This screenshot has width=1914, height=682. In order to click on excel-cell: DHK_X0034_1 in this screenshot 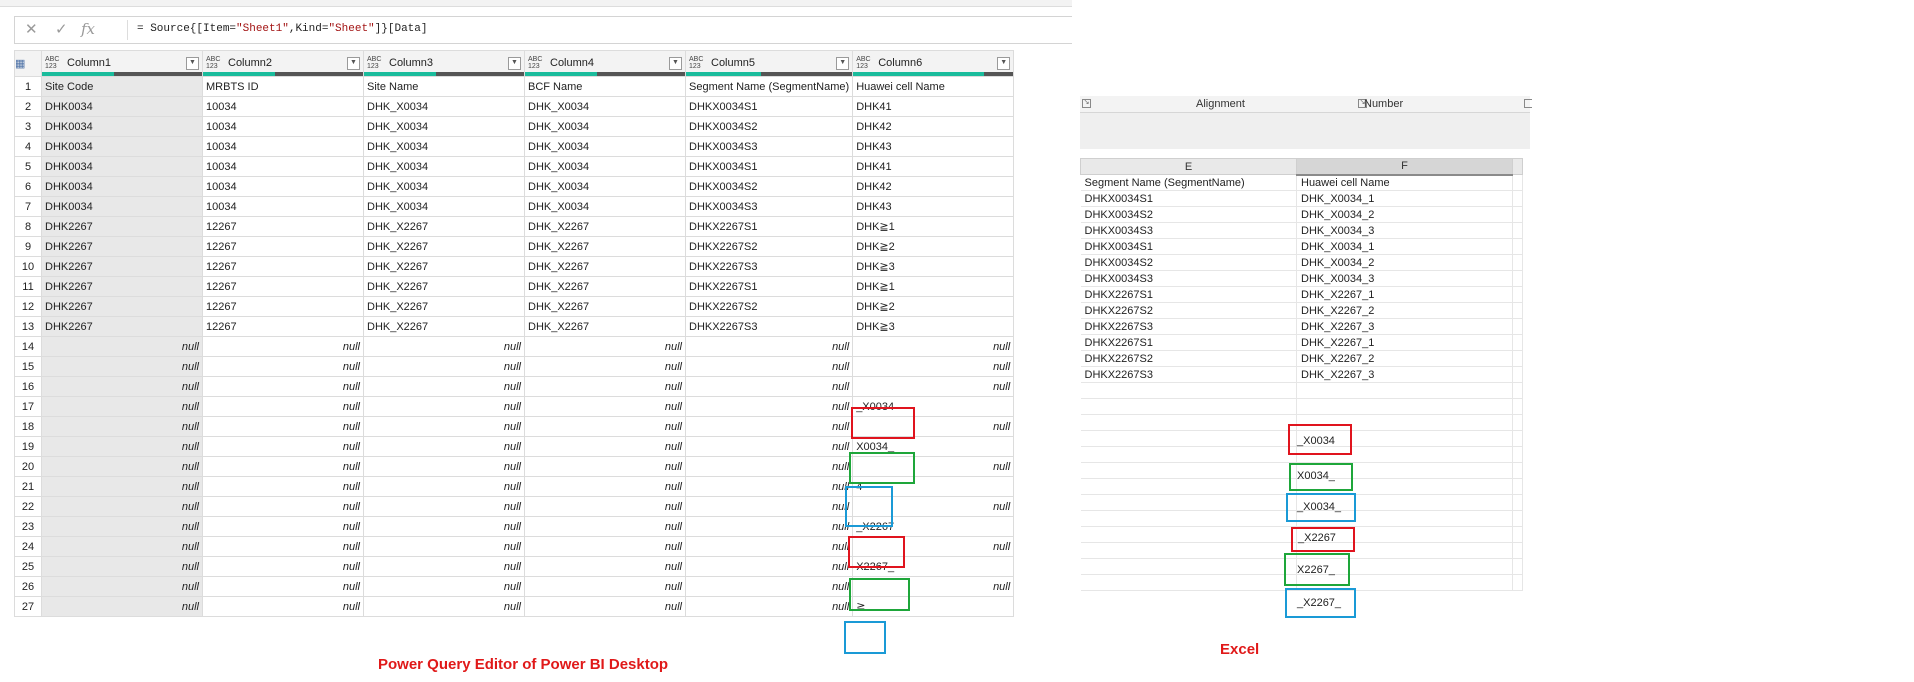, I will do `click(1404, 246)`.